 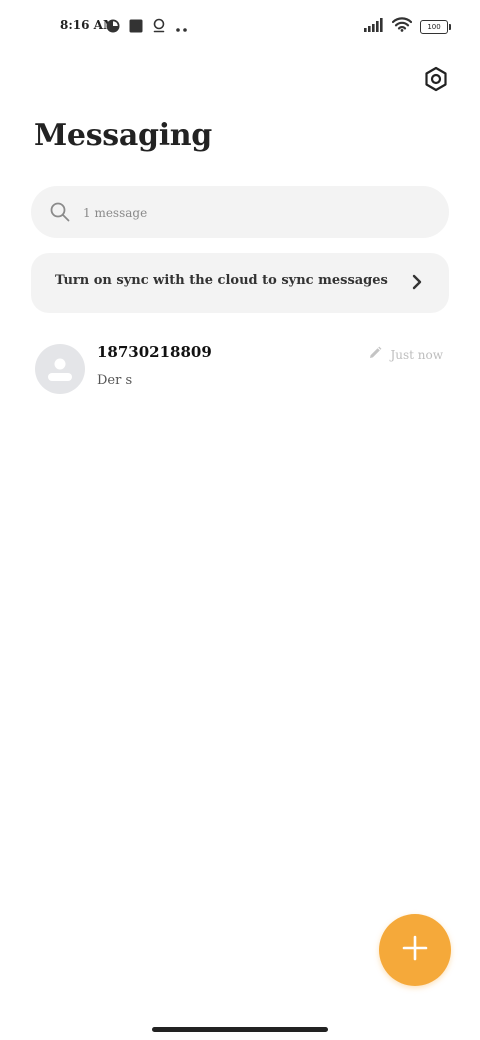 What do you see at coordinates (60, 214) in the screenshot?
I see `search-icon` at bounding box center [60, 214].